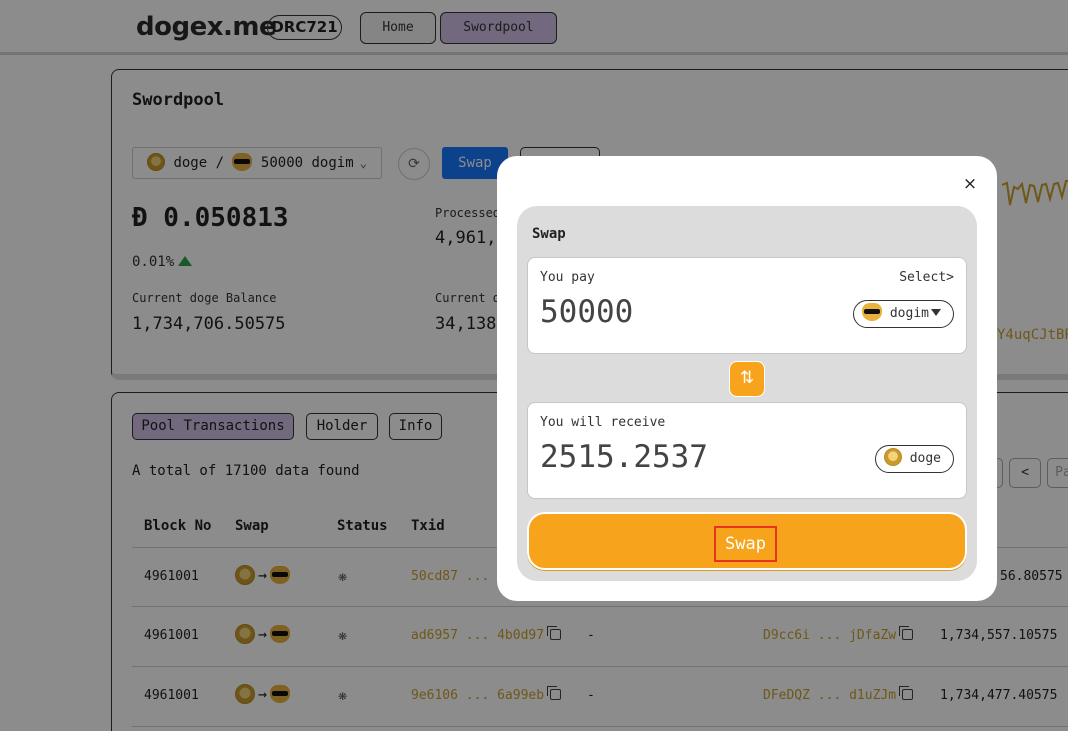  What do you see at coordinates (936, 312) in the screenshot?
I see `caret-down-icon` at bounding box center [936, 312].